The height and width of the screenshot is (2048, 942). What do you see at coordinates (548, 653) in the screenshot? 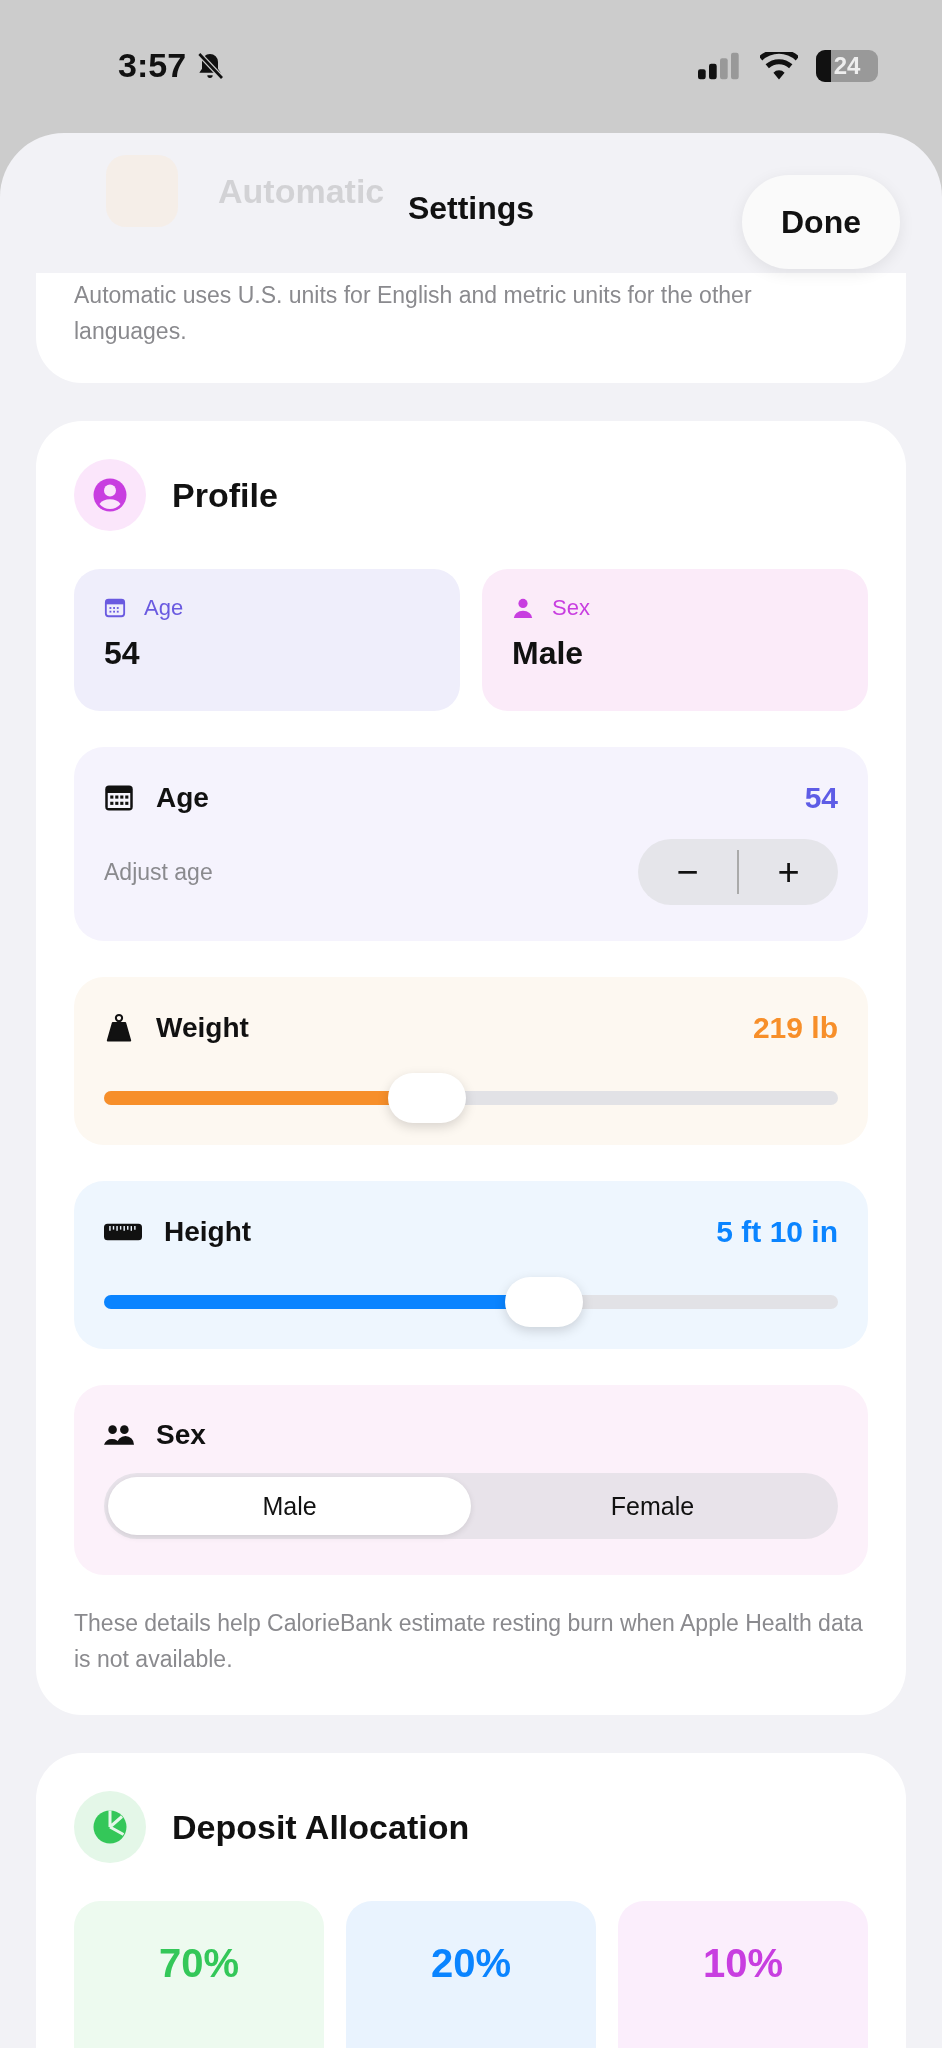
I see `tile-value: Male` at bounding box center [548, 653].